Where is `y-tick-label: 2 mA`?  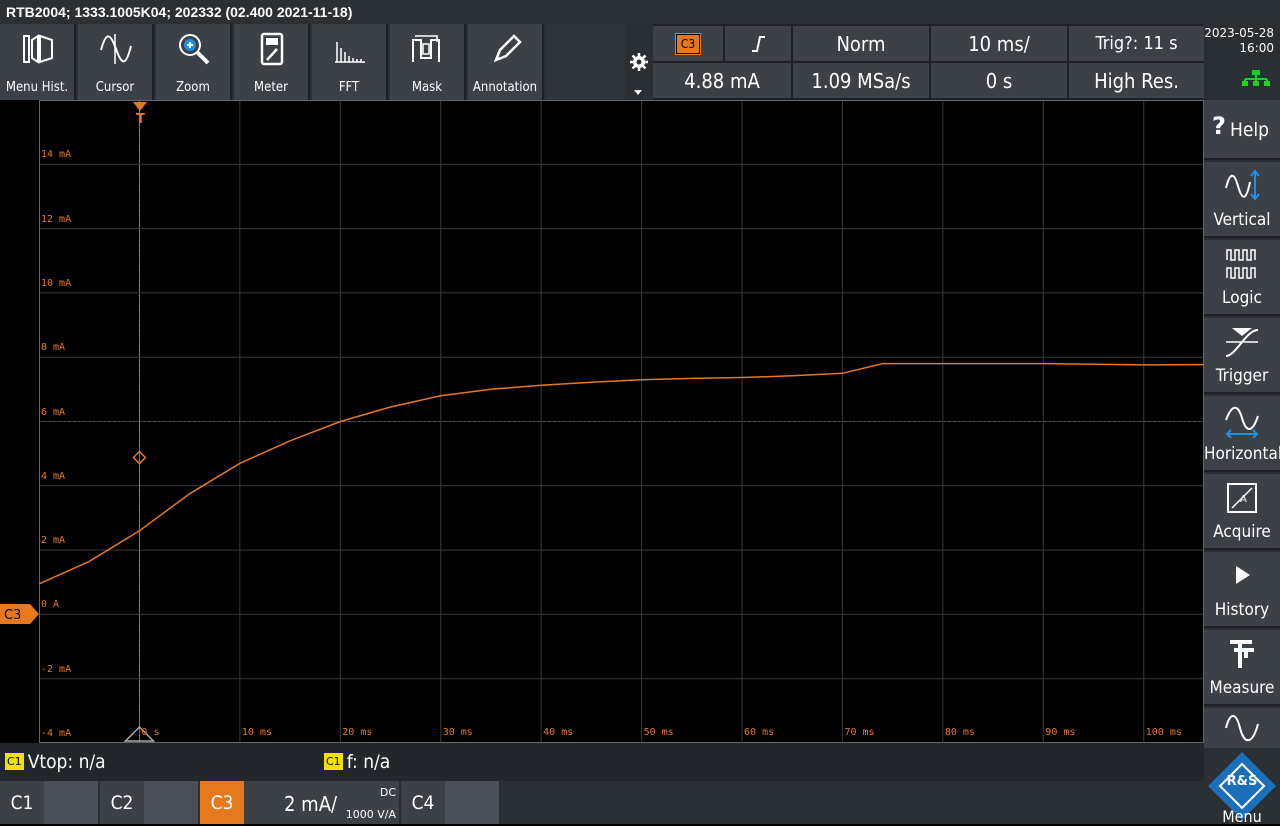 y-tick-label: 2 mA is located at coordinates (53, 541).